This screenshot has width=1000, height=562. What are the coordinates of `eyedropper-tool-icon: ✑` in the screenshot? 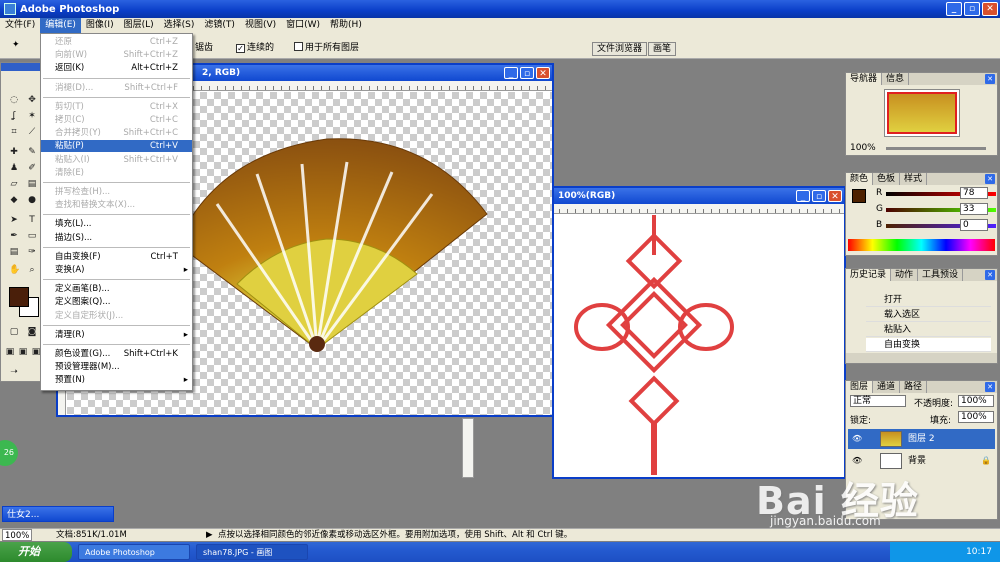 It's located at (32, 252).